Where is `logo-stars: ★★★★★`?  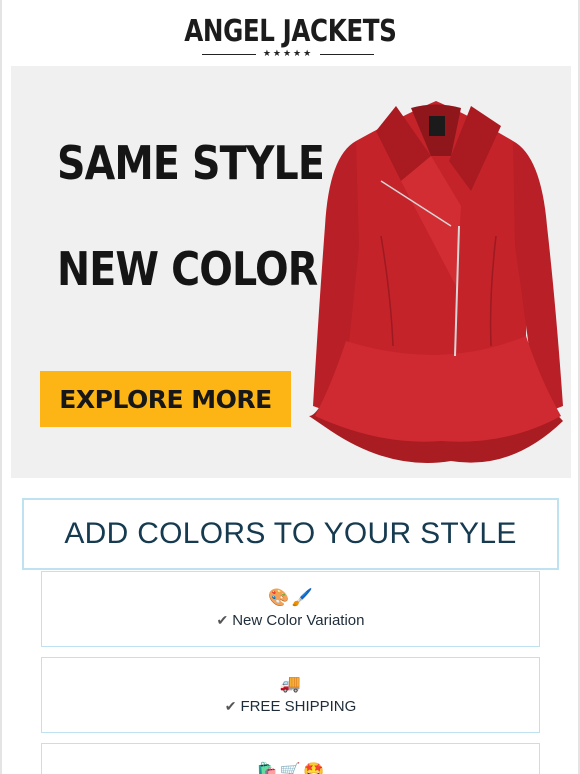
logo-stars: ★★★★★ is located at coordinates (288, 53).